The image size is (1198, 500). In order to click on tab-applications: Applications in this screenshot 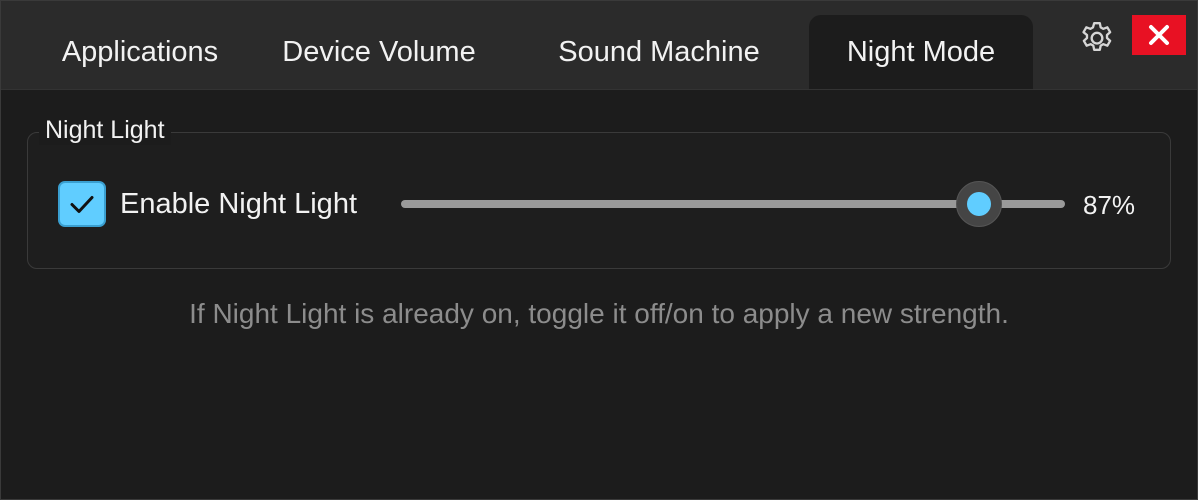, I will do `click(140, 52)`.